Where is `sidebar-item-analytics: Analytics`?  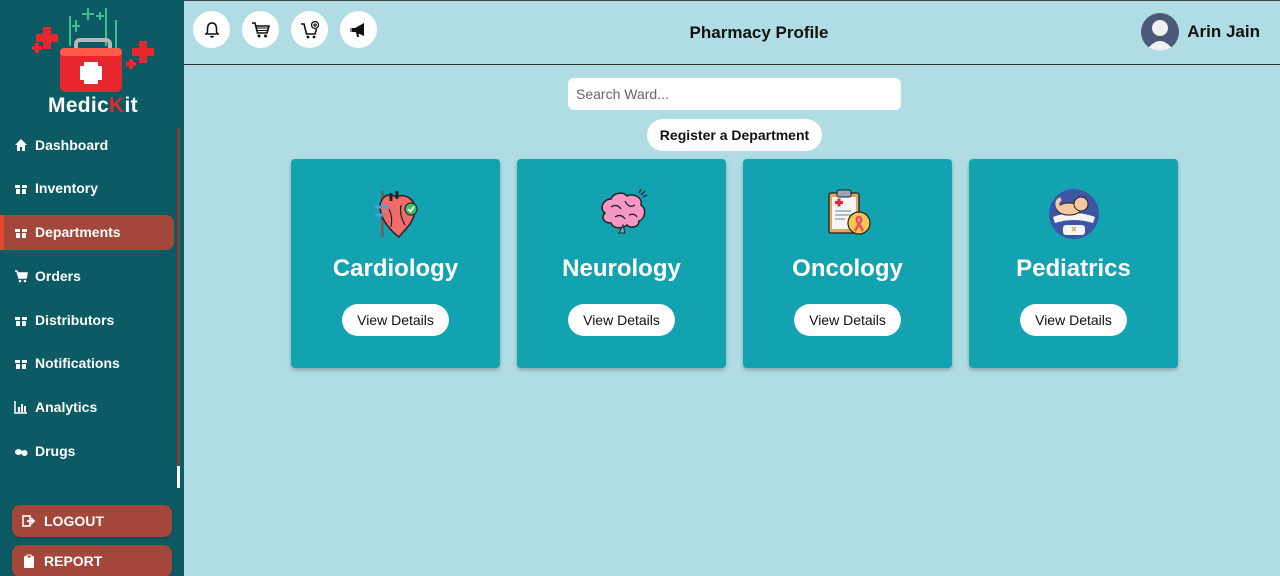
sidebar-item-analytics: Analytics is located at coordinates (92, 407).